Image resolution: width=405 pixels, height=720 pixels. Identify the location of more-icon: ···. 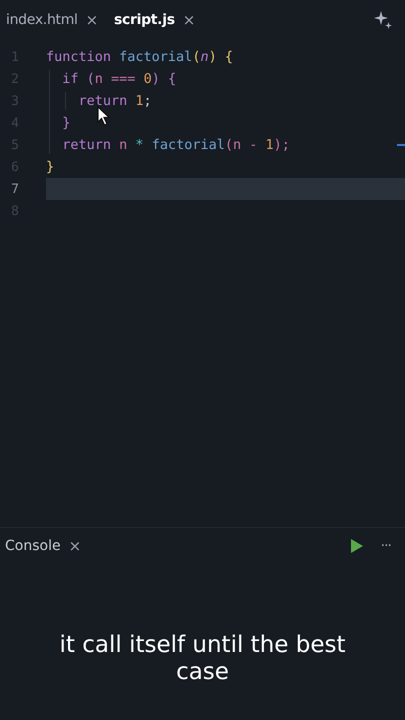
(385, 546).